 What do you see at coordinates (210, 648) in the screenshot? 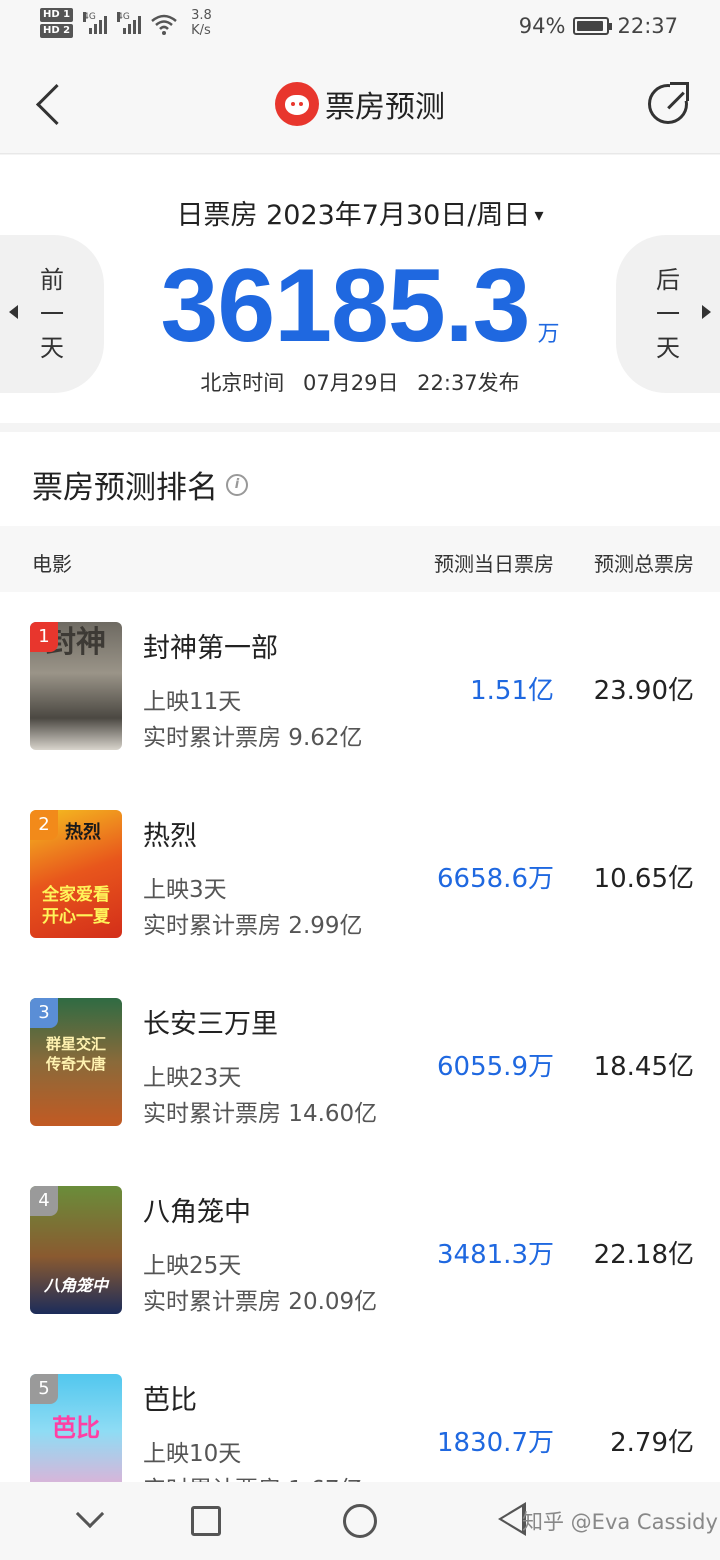
I see `movie-name: 封神第一部` at bounding box center [210, 648].